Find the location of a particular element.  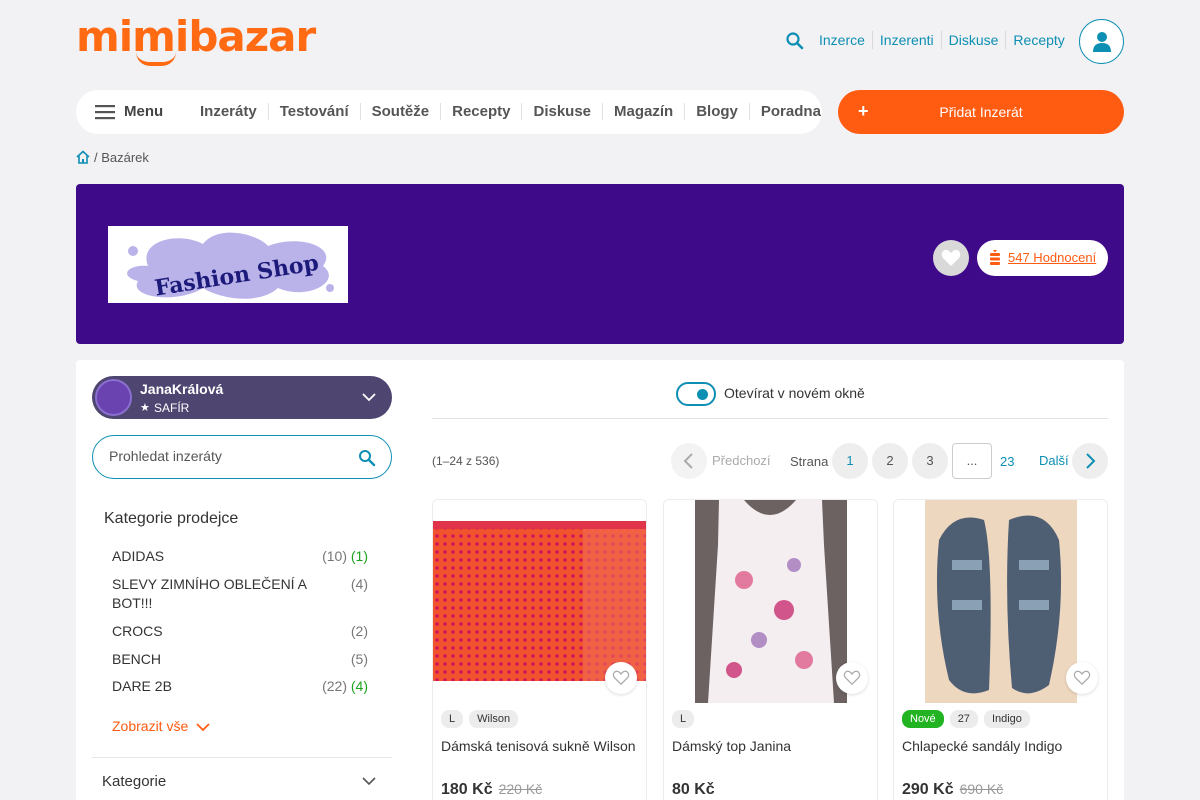

chevron-left-icon is located at coordinates (688, 461).